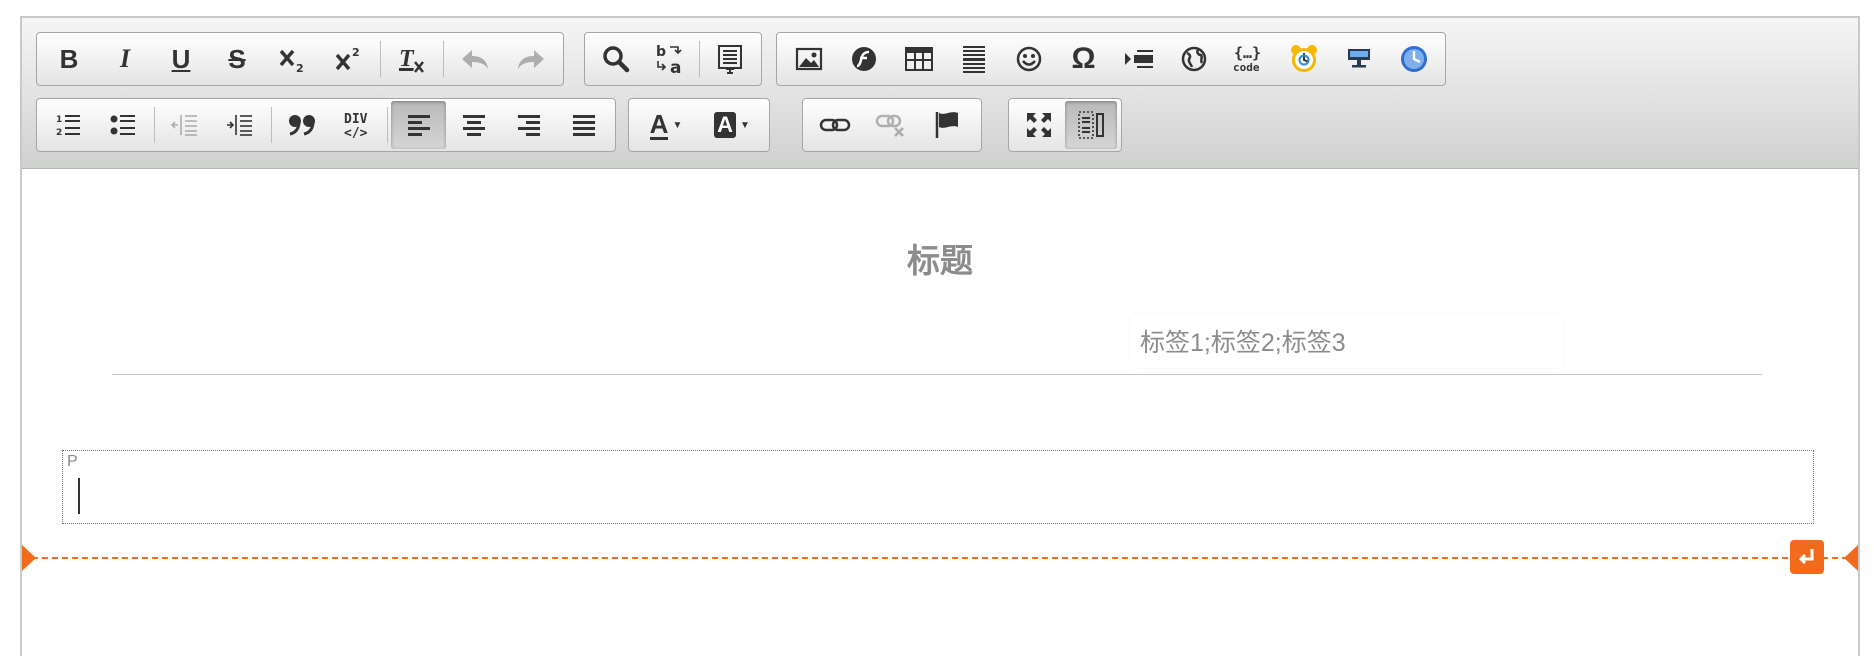 The height and width of the screenshot is (656, 1874). I want to click on justify-icon, so click(583, 125).